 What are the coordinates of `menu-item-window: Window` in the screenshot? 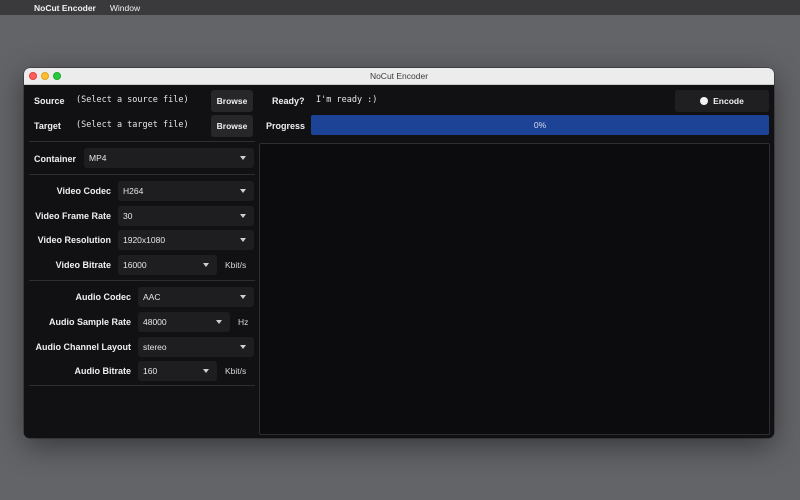 It's located at (125, 8).